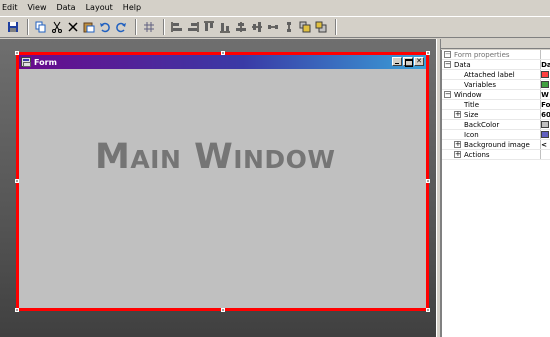  Describe the element at coordinates (496, 115) in the screenshot. I see `property-row-size: + Size 60` at that location.